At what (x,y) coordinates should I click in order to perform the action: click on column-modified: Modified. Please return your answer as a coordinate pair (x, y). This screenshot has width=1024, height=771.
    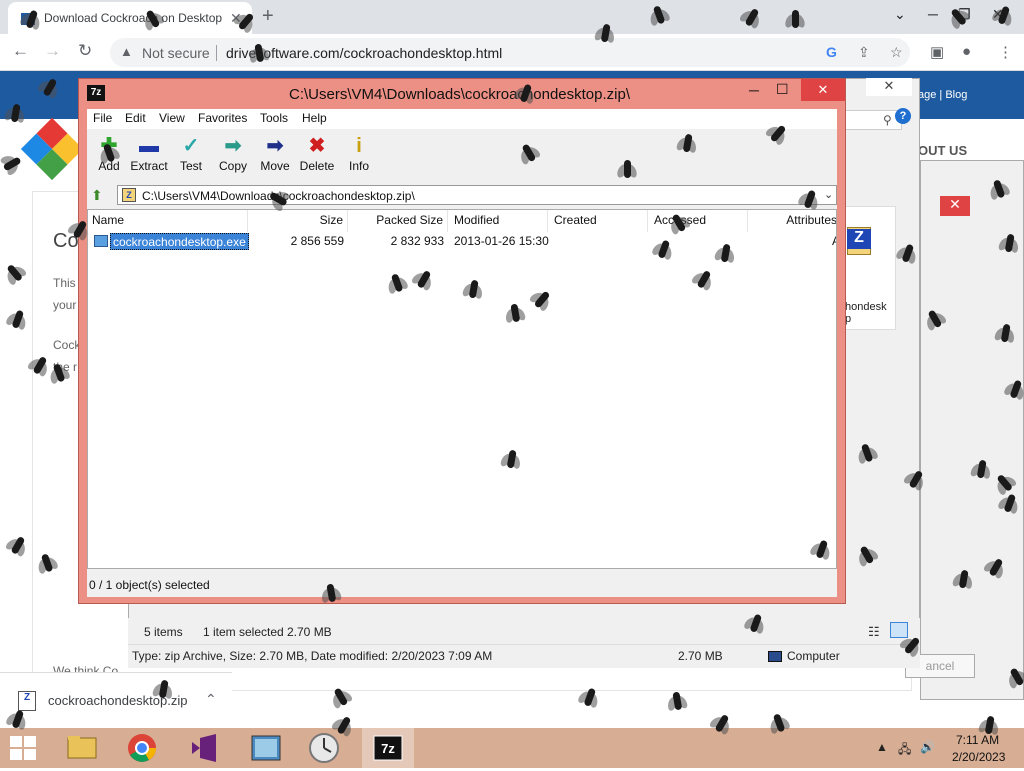
    Looking at the image, I should click on (498, 221).